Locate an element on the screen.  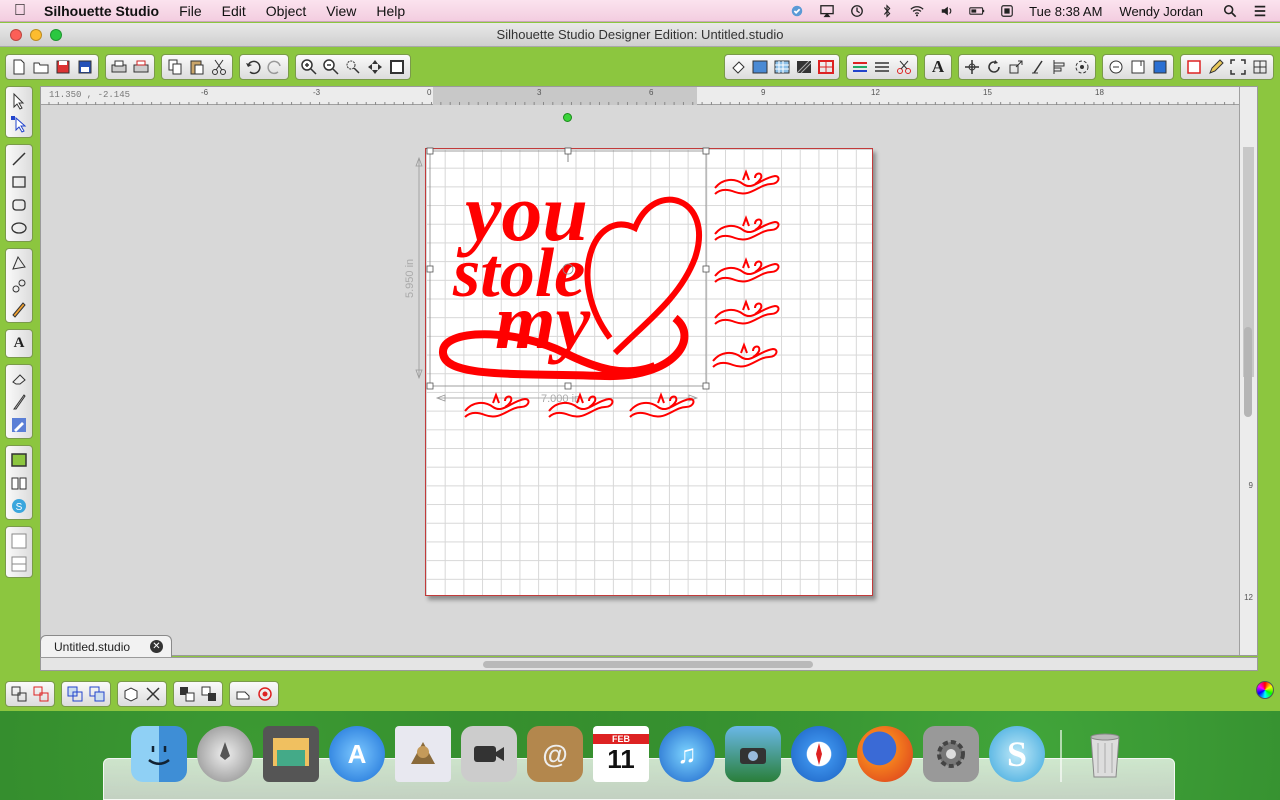
zoom-out-icon is located at coordinates (331, 67).